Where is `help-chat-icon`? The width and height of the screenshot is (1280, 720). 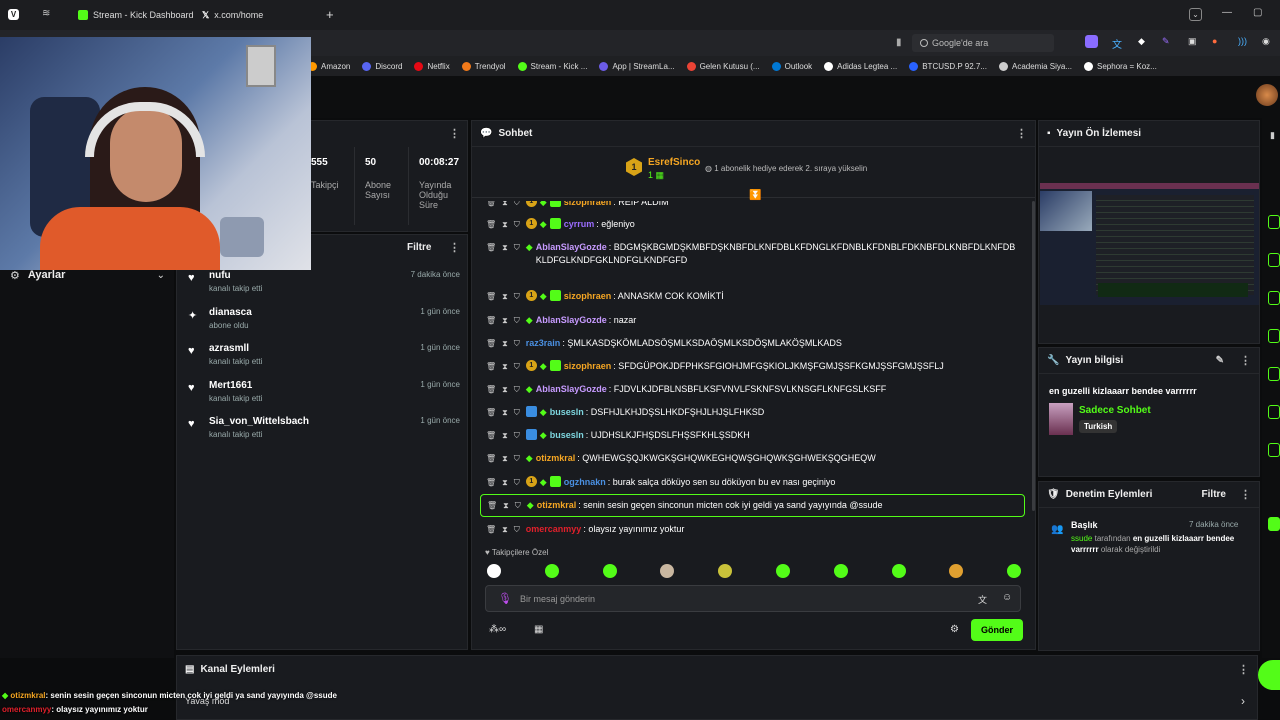 help-chat-icon is located at coordinates (1269, 675).